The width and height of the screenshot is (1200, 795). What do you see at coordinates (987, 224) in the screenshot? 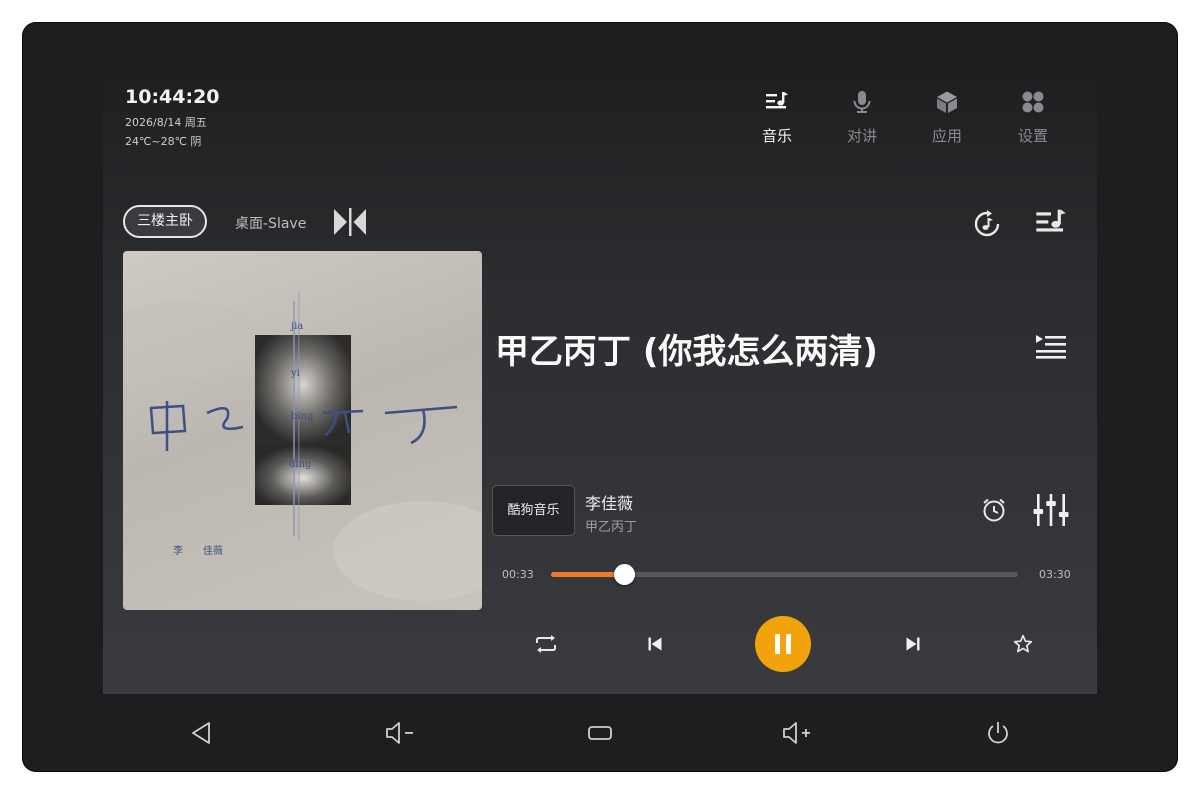
I see `playback-source-icon` at bounding box center [987, 224].